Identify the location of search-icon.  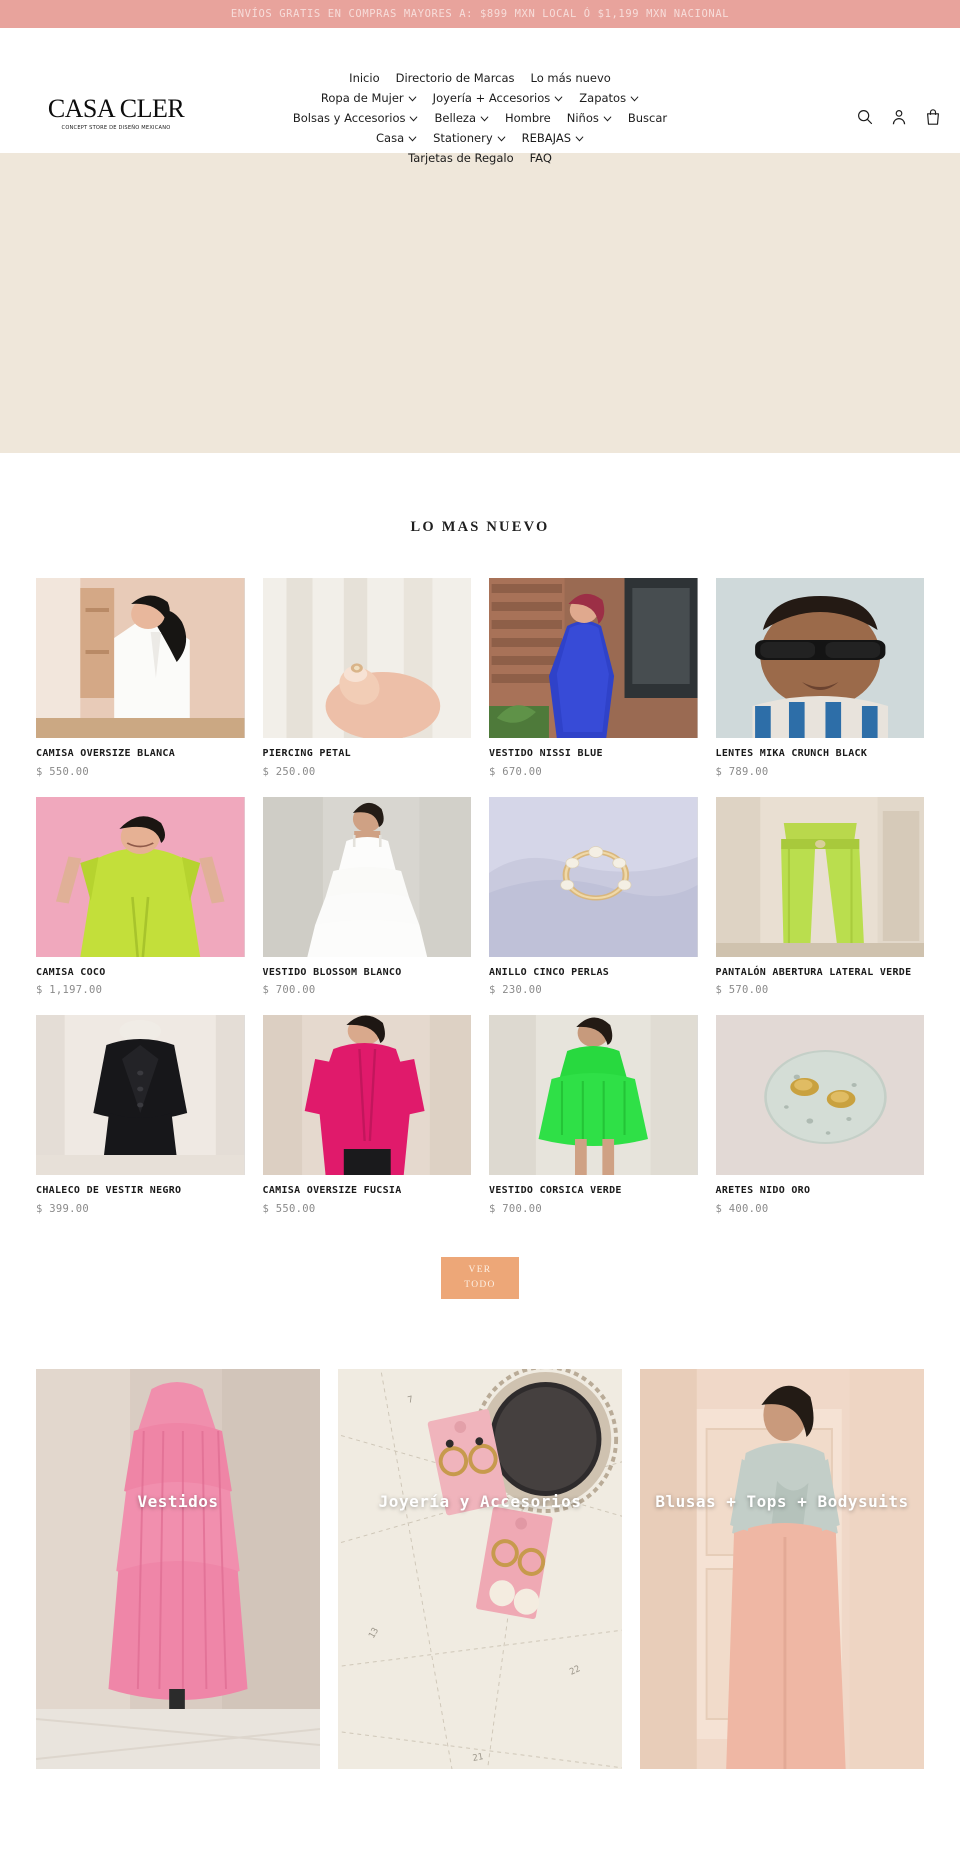
(865, 117).